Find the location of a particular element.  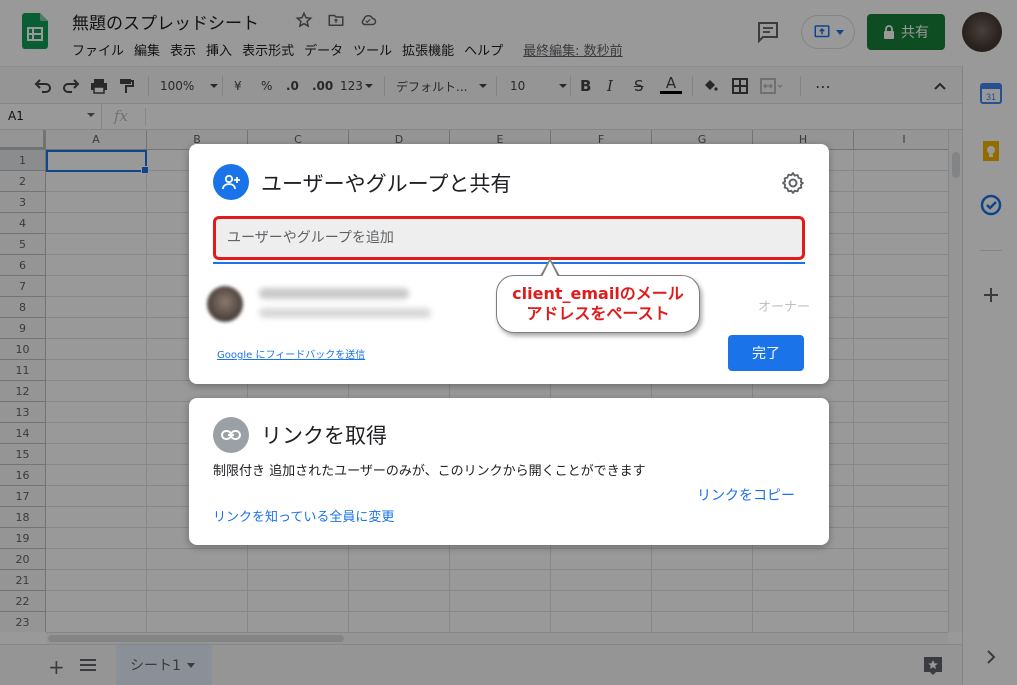

done-button: 完了 is located at coordinates (766, 353).